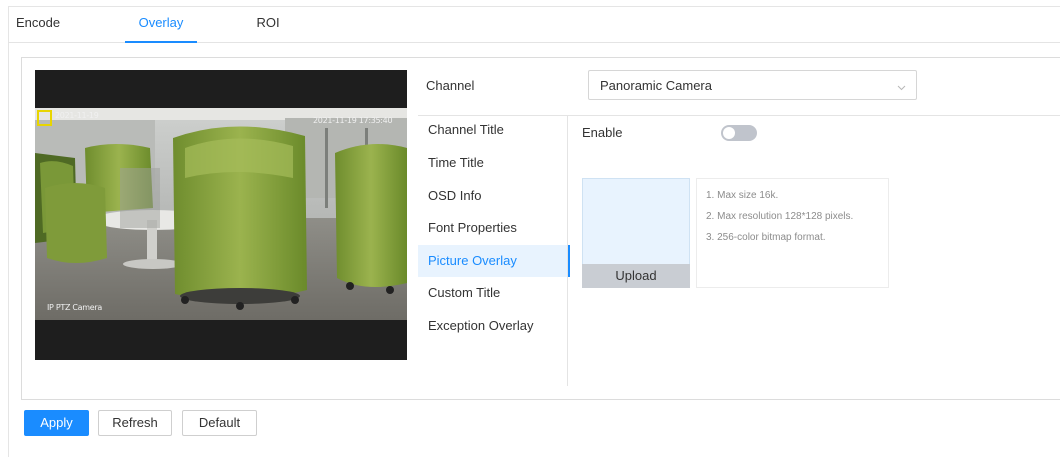 The image size is (1060, 457). I want to click on menu-item-exception-overlay: Exception Overlay, so click(496, 326).